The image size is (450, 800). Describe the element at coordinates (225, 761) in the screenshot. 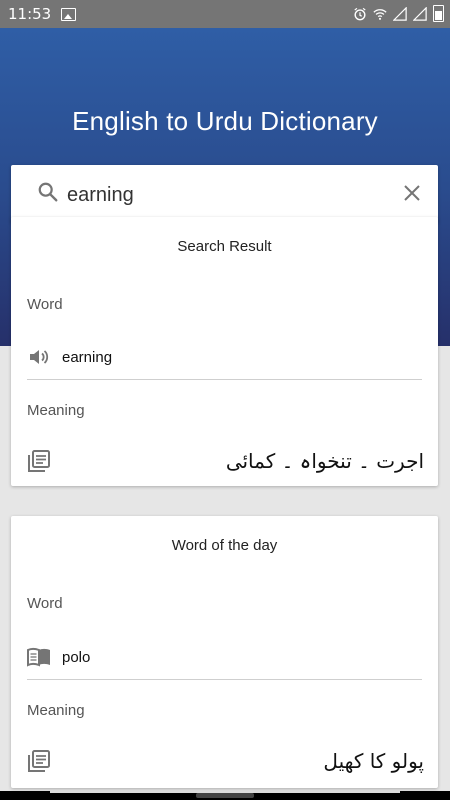

I see `meaning-row: پولو کا کھیل` at that location.